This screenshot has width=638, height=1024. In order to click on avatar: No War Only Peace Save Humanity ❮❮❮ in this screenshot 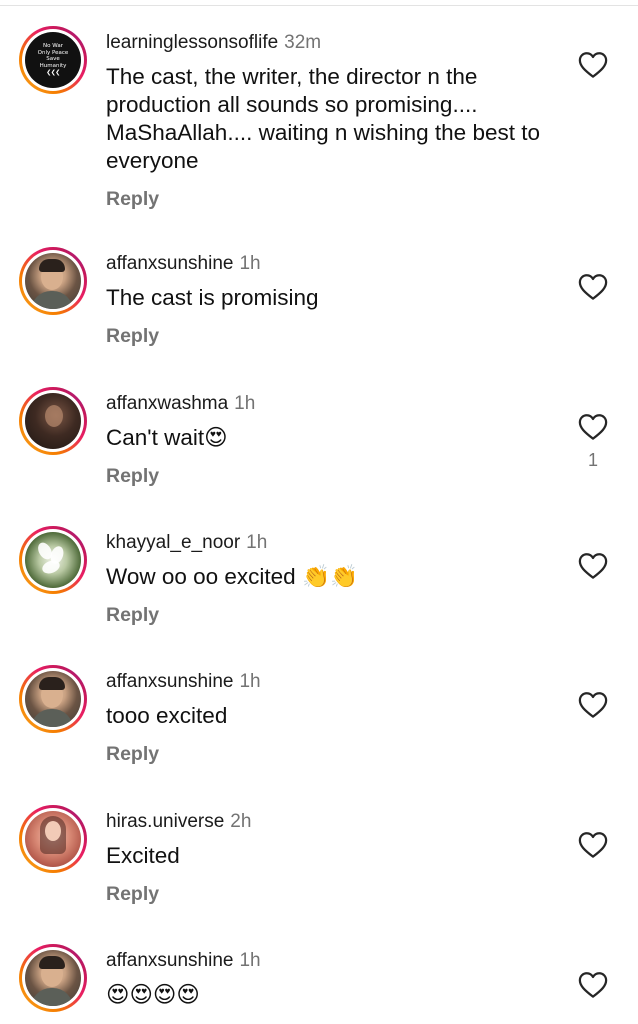, I will do `click(53, 60)`.